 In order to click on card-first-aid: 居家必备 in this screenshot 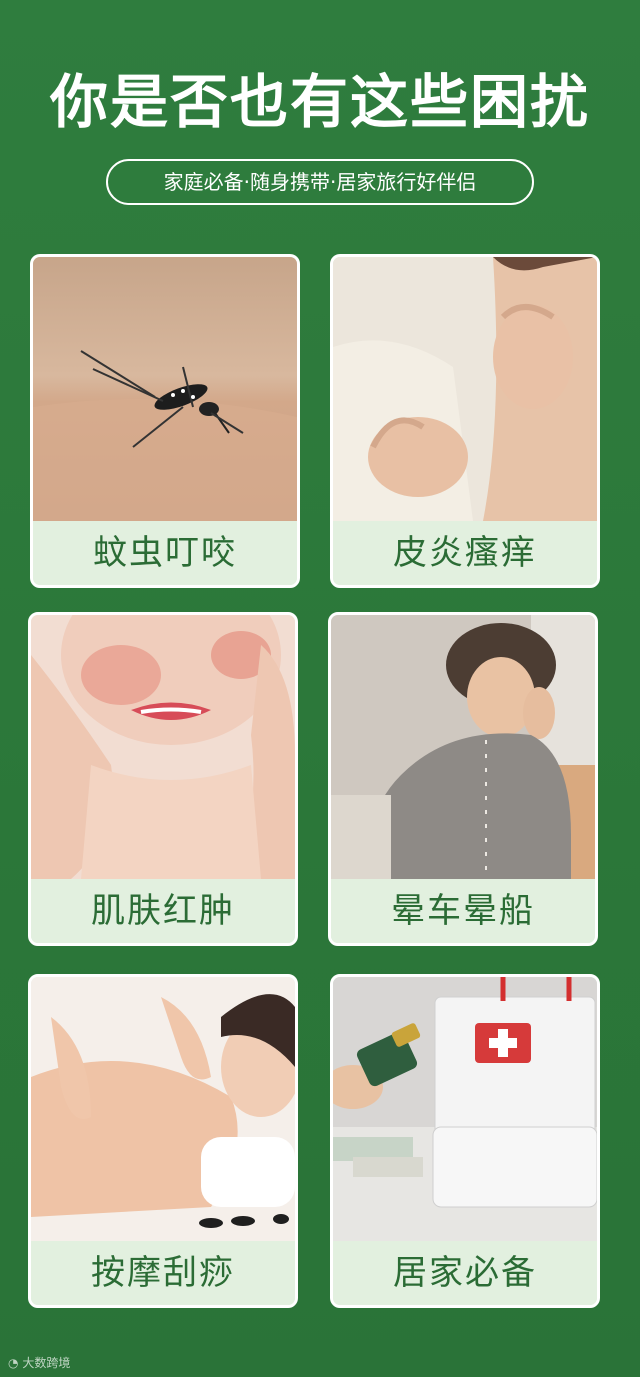, I will do `click(465, 1141)`.